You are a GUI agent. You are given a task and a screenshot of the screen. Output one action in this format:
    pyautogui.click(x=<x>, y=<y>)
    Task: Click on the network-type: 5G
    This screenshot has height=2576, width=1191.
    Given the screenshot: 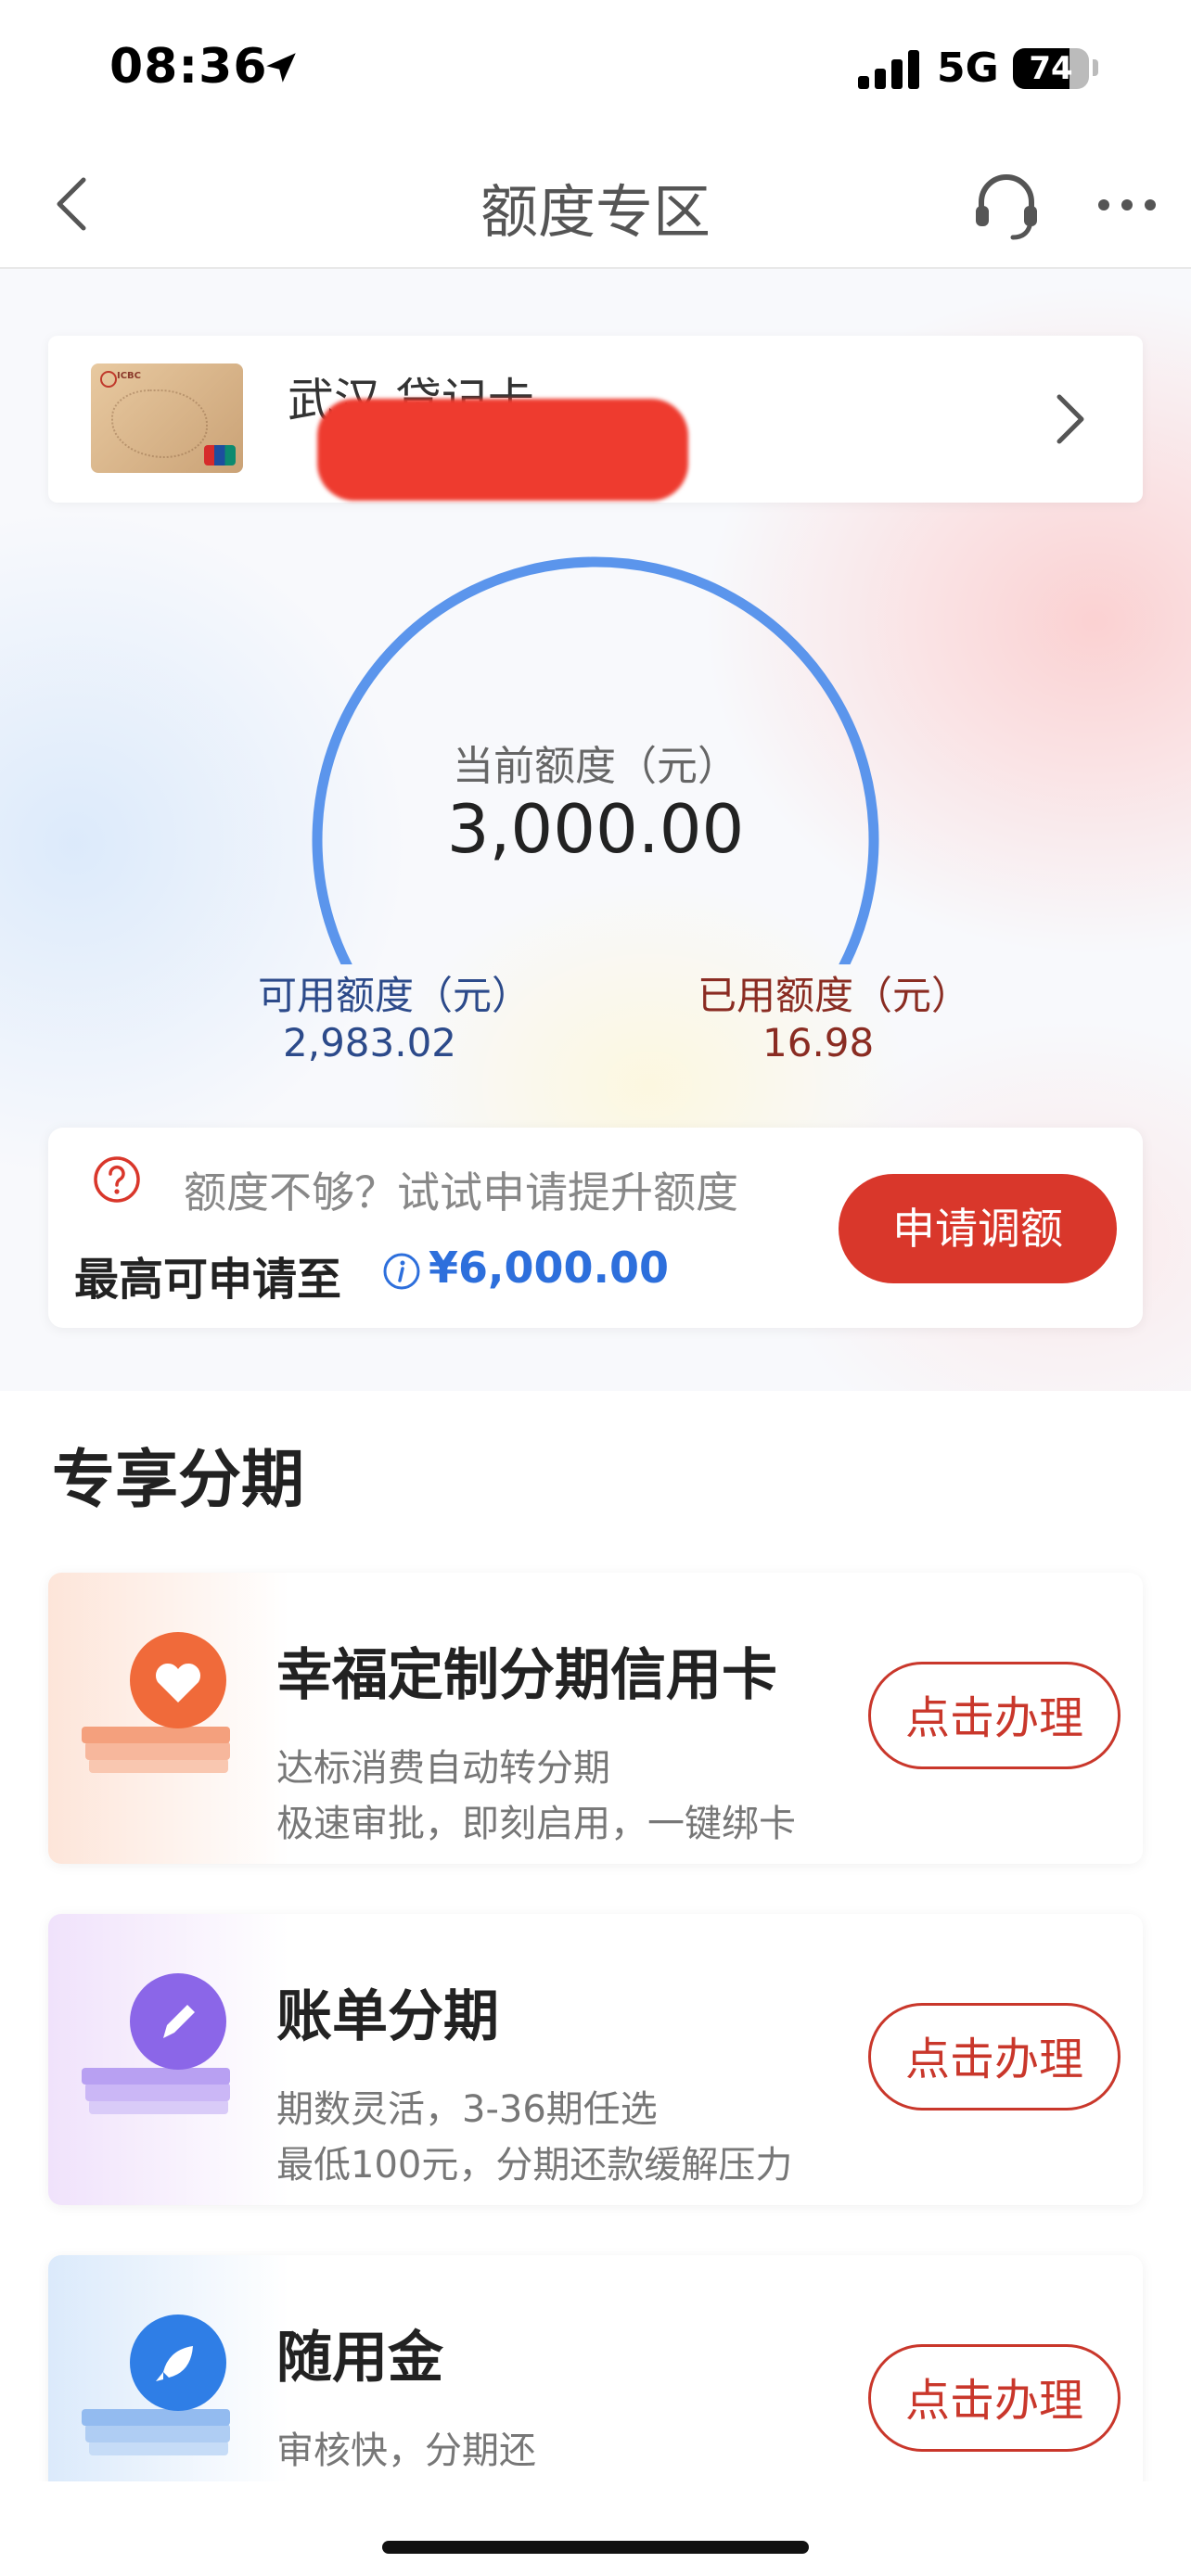 What is the action you would take?
    pyautogui.click(x=968, y=68)
    